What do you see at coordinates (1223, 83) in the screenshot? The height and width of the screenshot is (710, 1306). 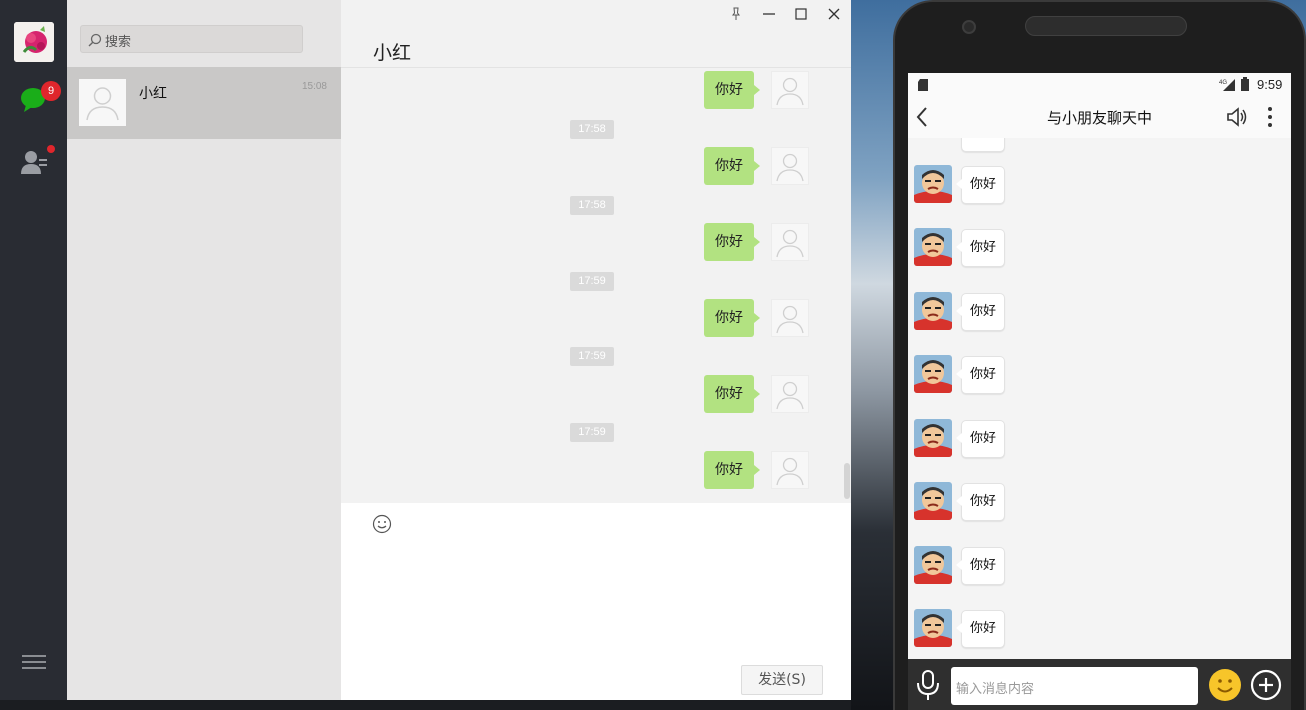 I see `network-type: 4G` at bounding box center [1223, 83].